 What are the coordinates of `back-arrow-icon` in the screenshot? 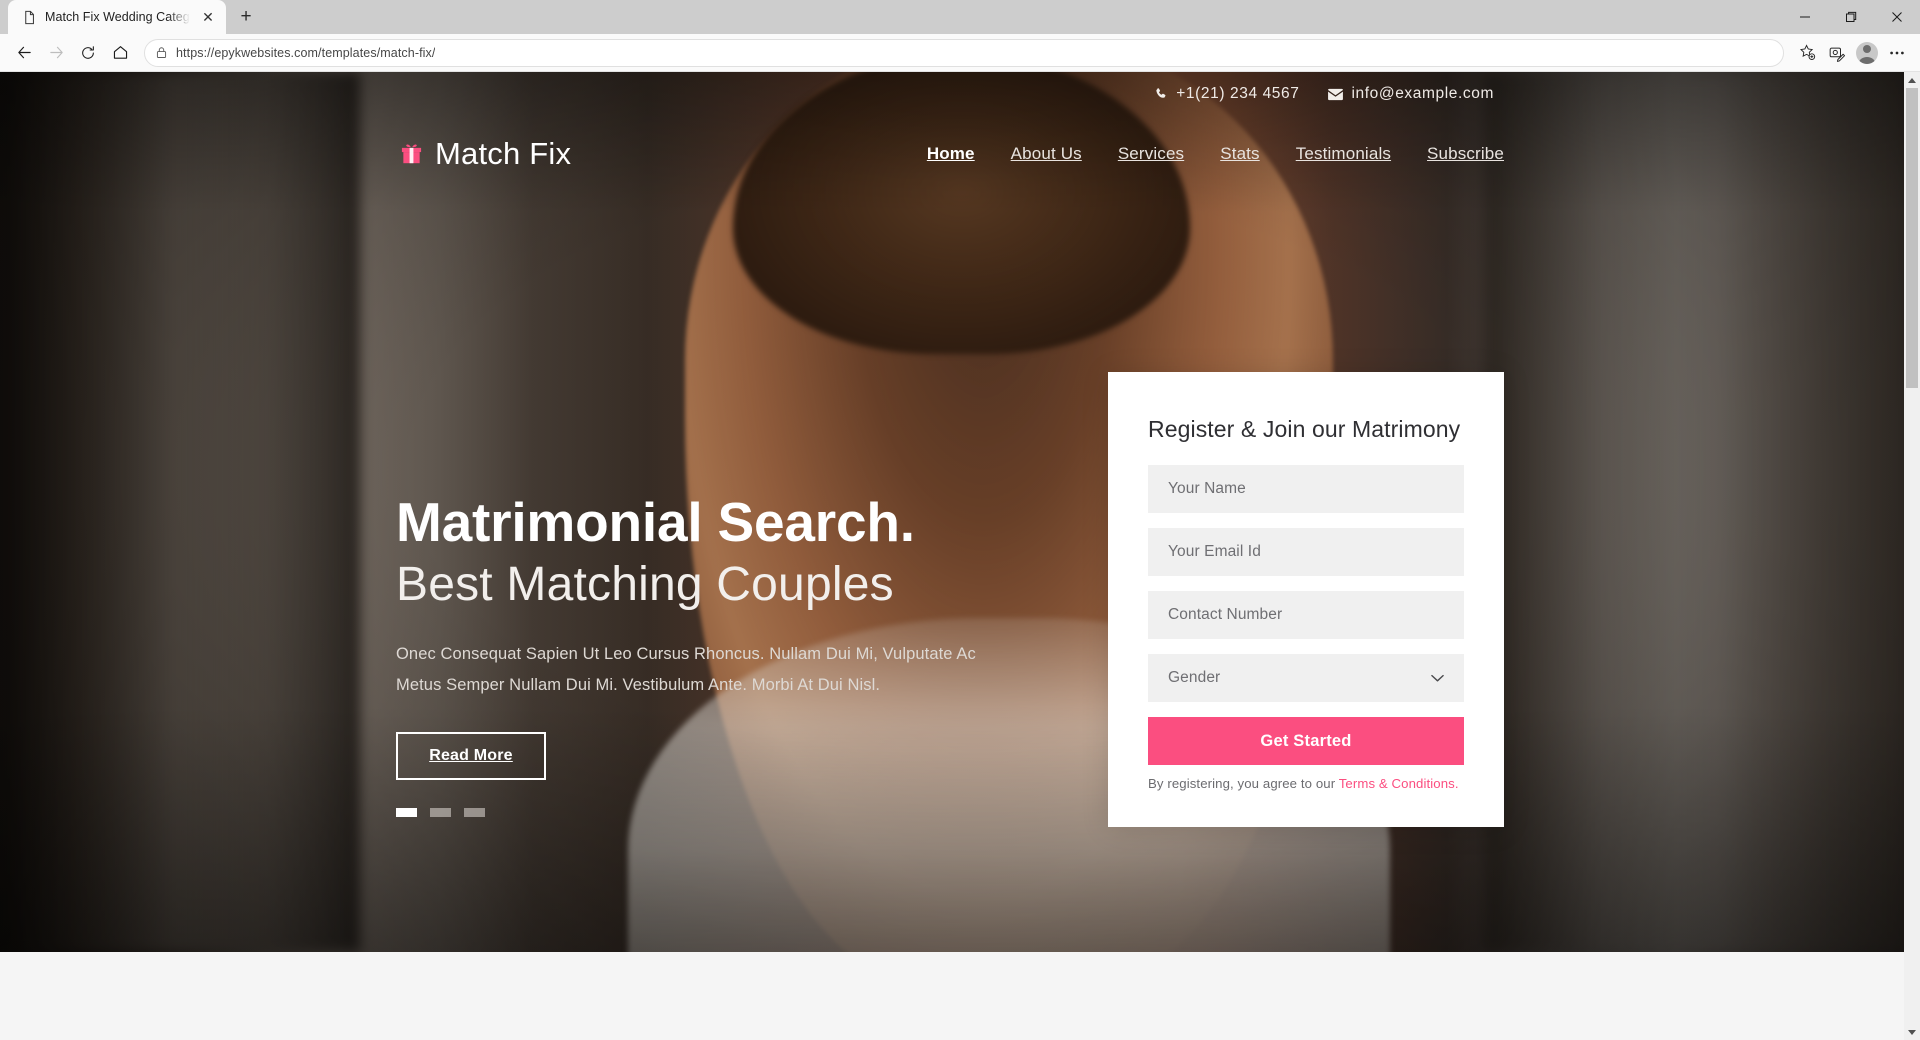 It's located at (24, 53).